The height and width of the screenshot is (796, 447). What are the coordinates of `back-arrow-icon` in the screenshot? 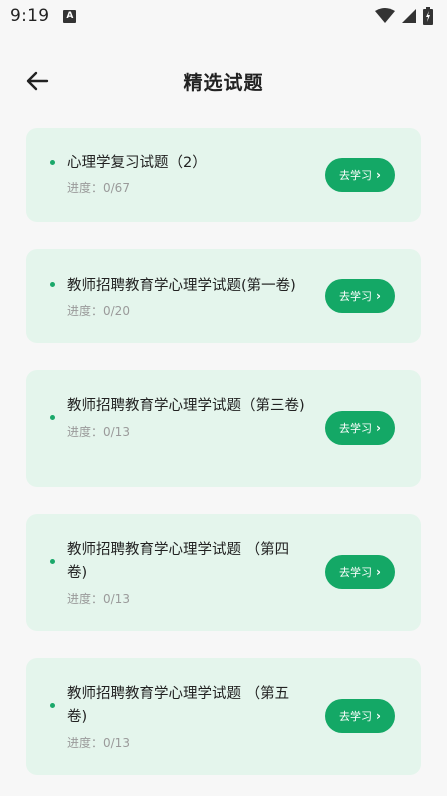 It's located at (37, 81).